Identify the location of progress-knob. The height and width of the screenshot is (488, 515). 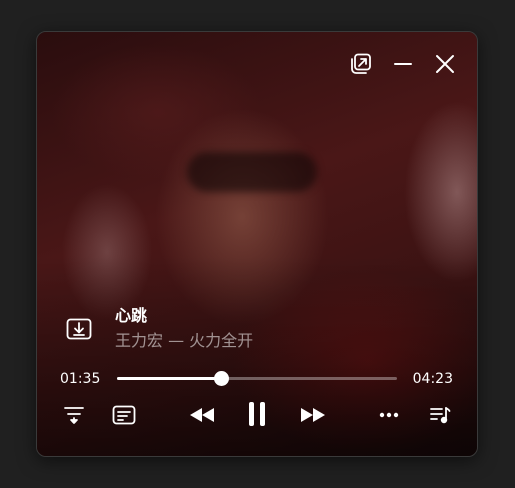
(221, 378).